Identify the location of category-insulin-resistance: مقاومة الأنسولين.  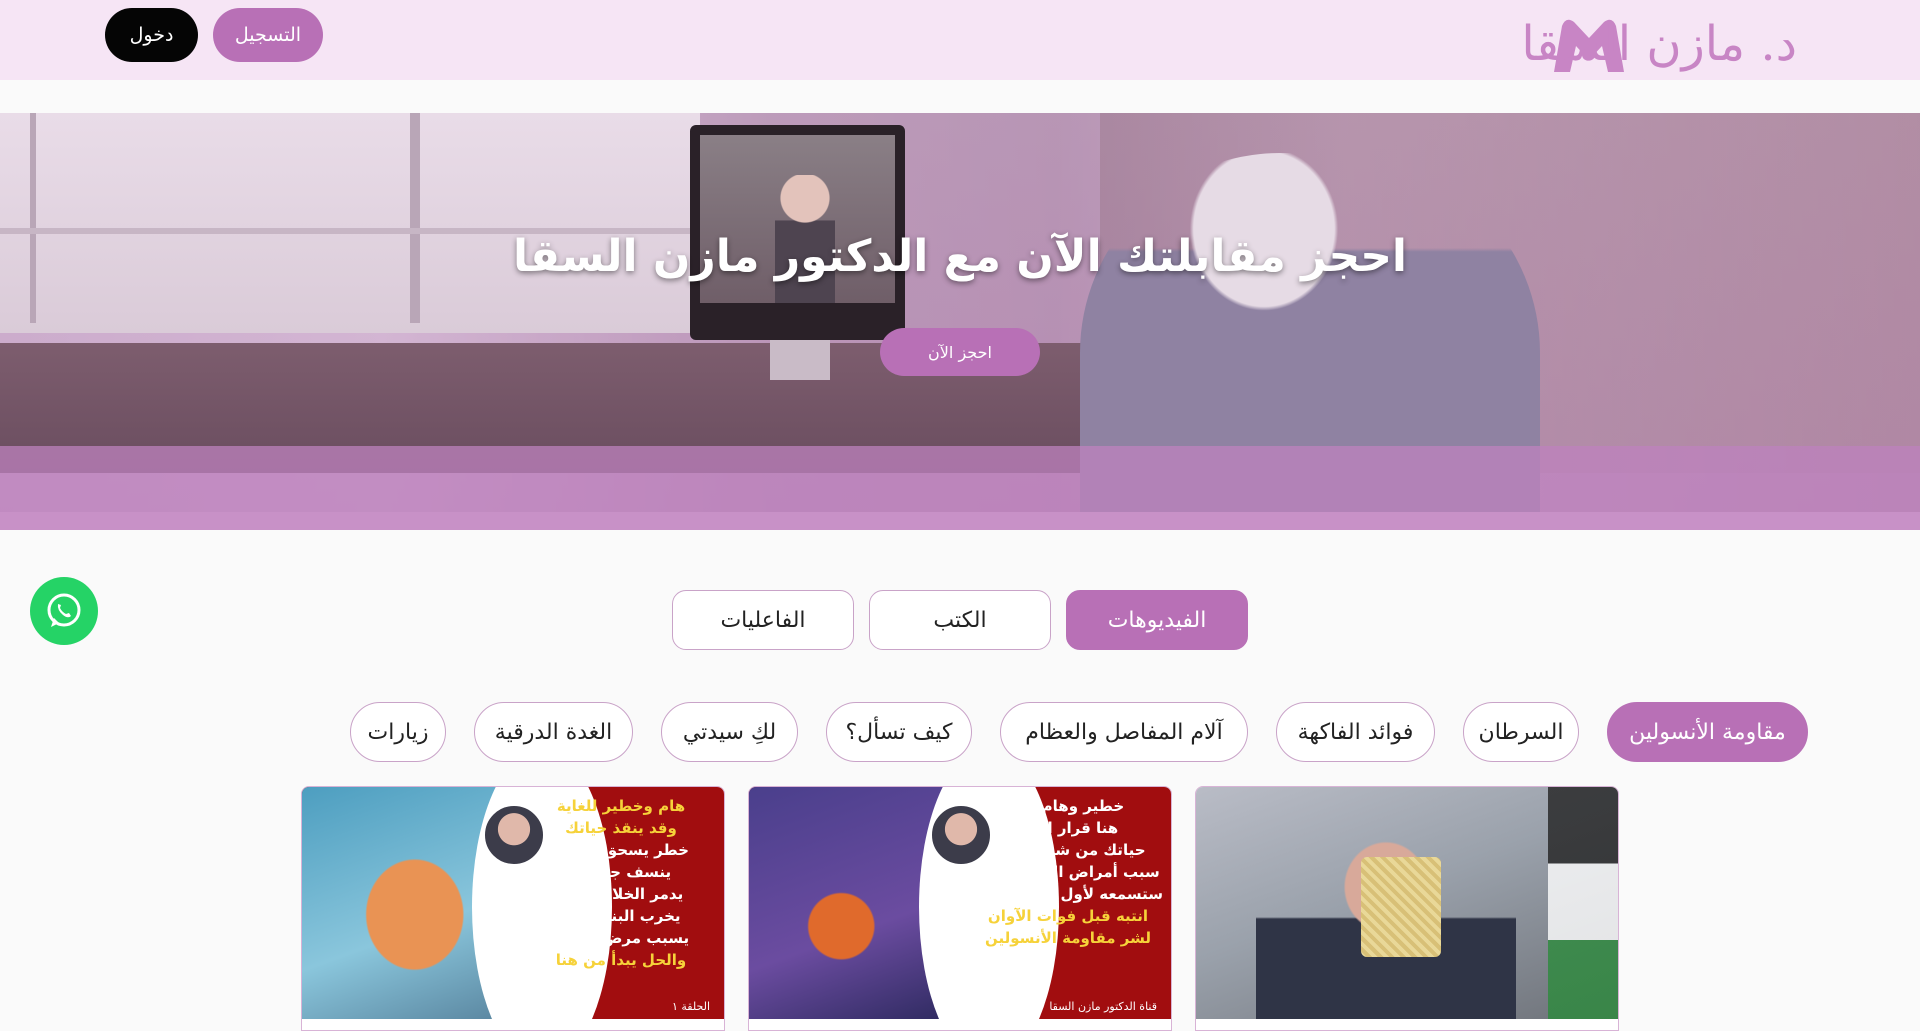
(1707, 732).